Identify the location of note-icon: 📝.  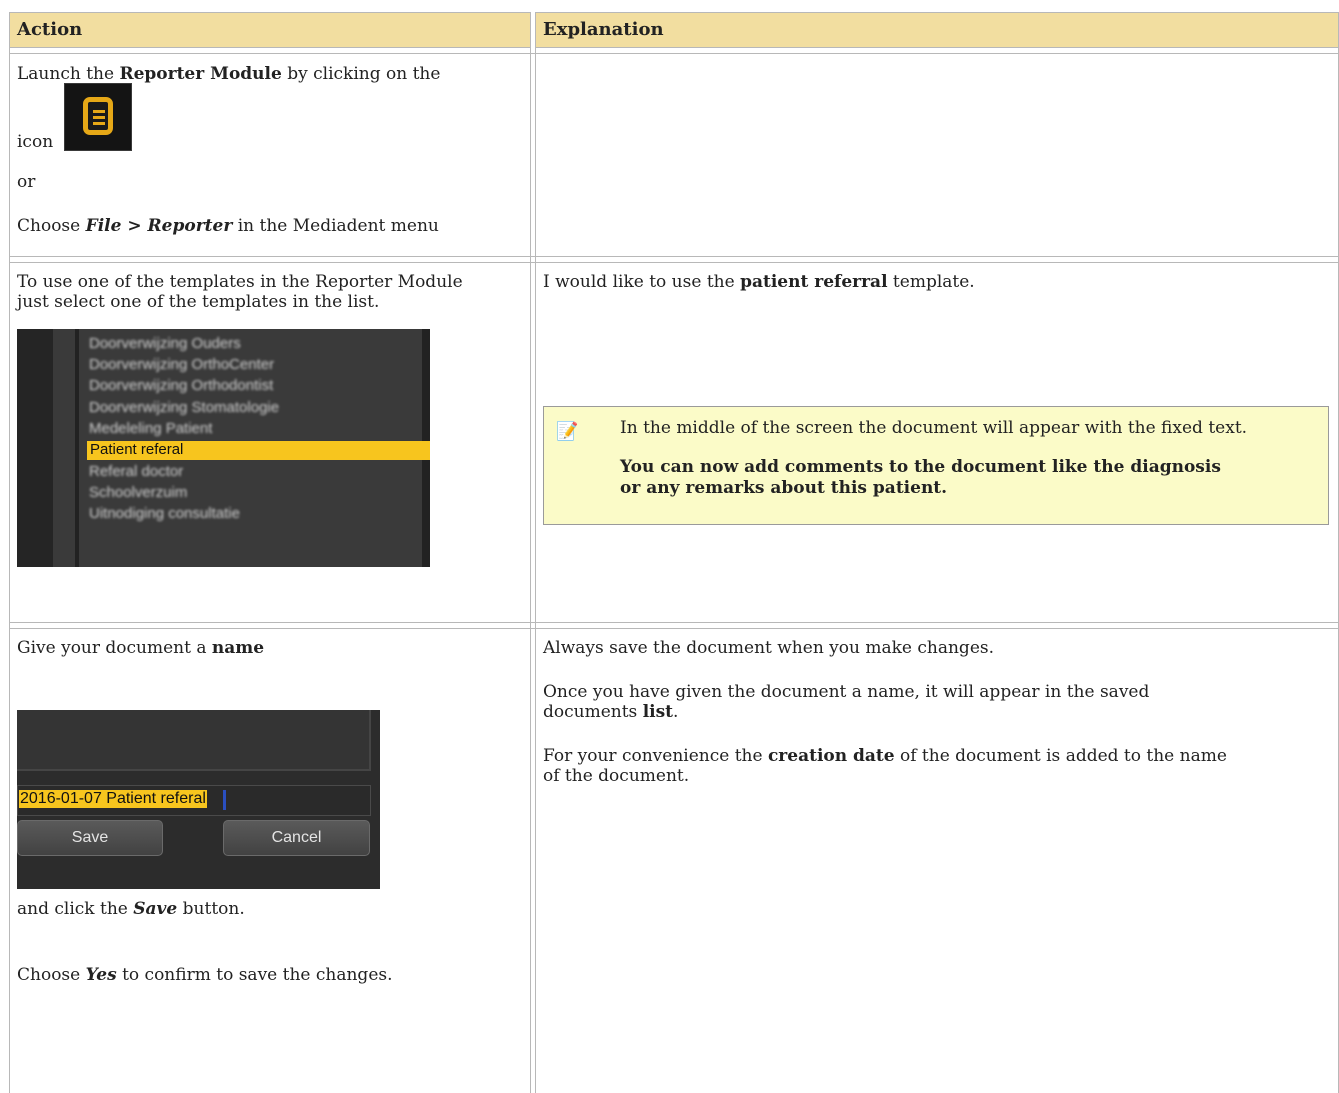
(567, 431).